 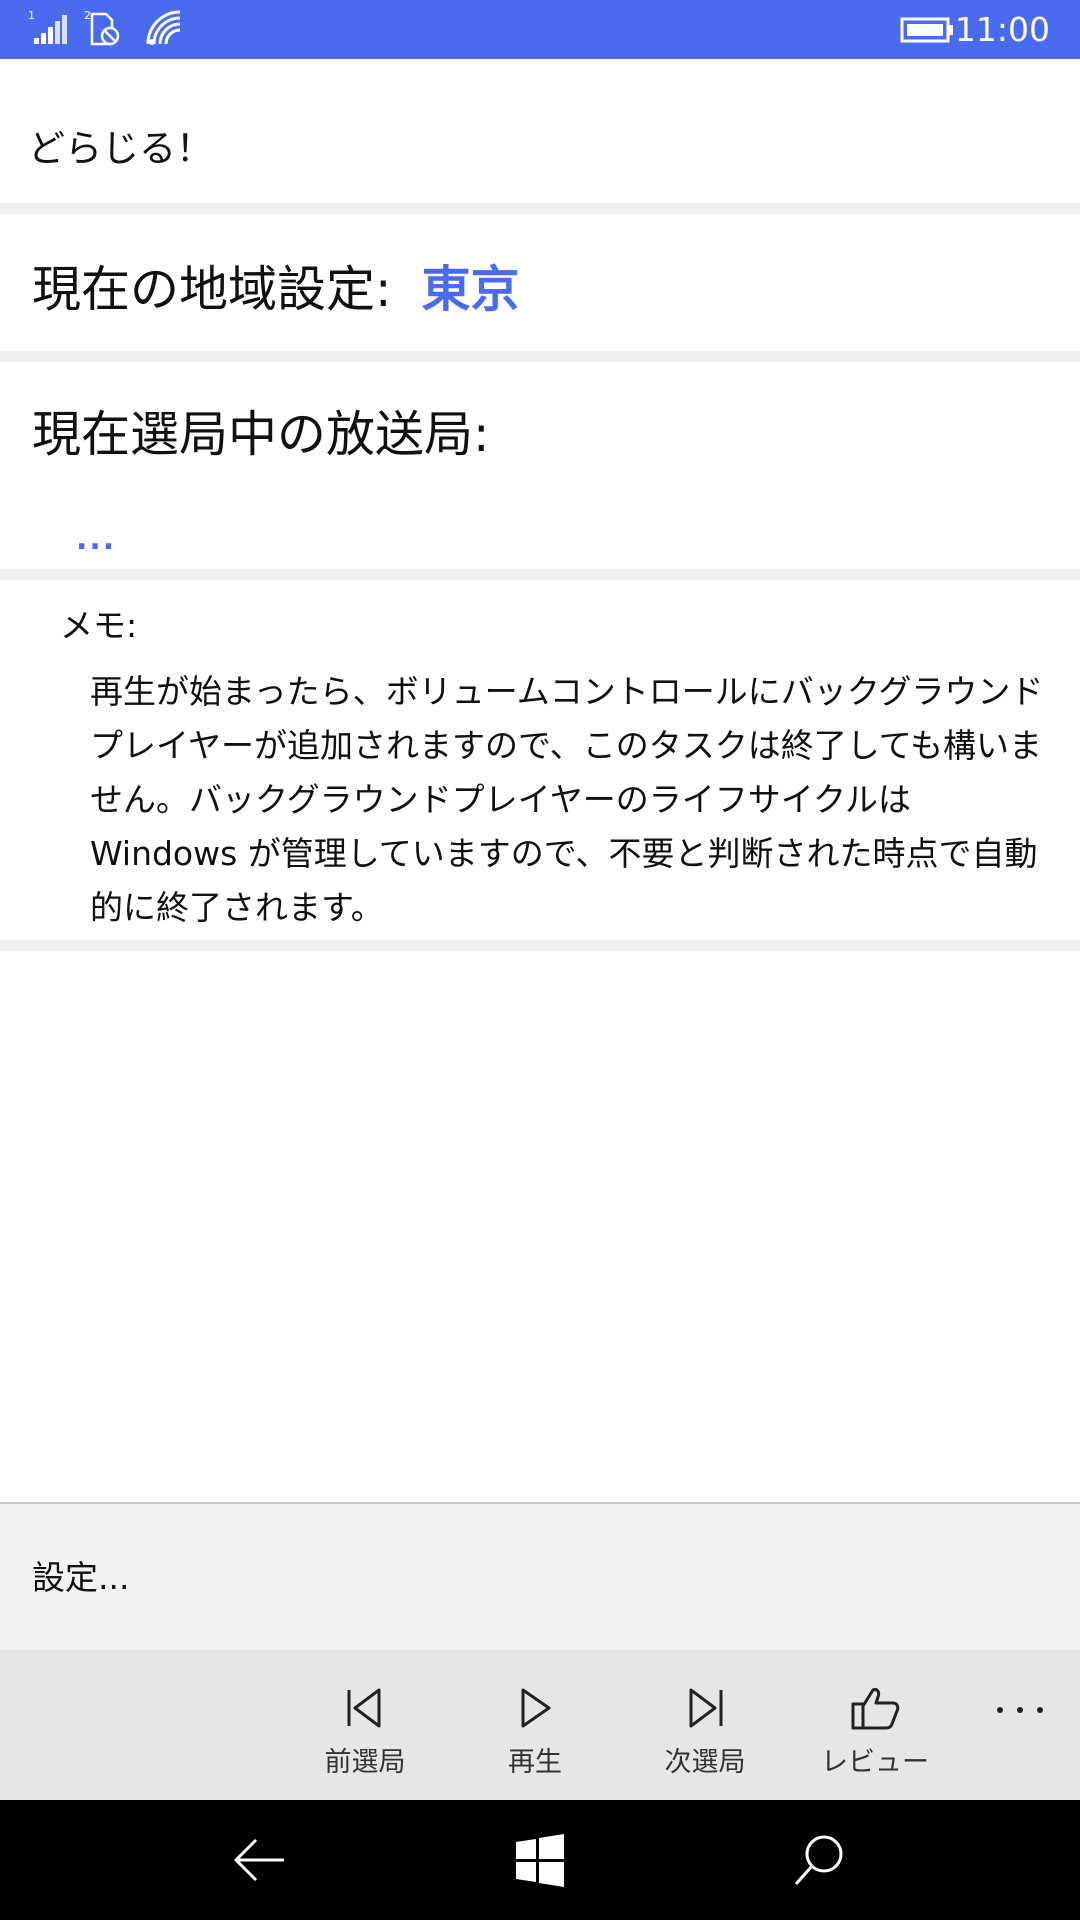 I want to click on next-station-icon, so click(x=706, y=1708).